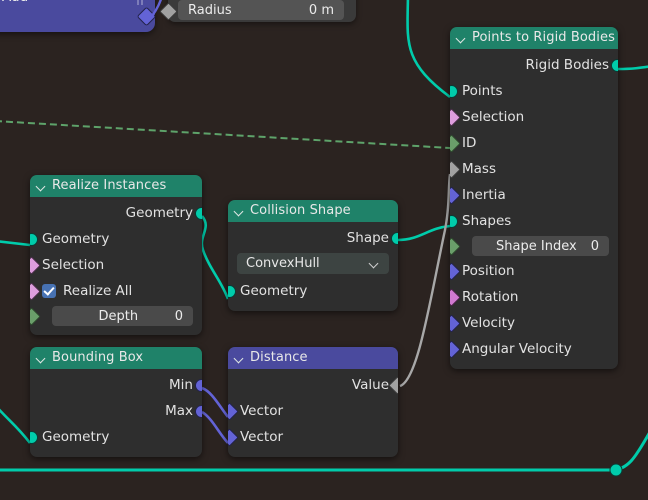 The width and height of the screenshot is (648, 500). I want to click on shape-index-widget: Shape Index 0, so click(540, 246).